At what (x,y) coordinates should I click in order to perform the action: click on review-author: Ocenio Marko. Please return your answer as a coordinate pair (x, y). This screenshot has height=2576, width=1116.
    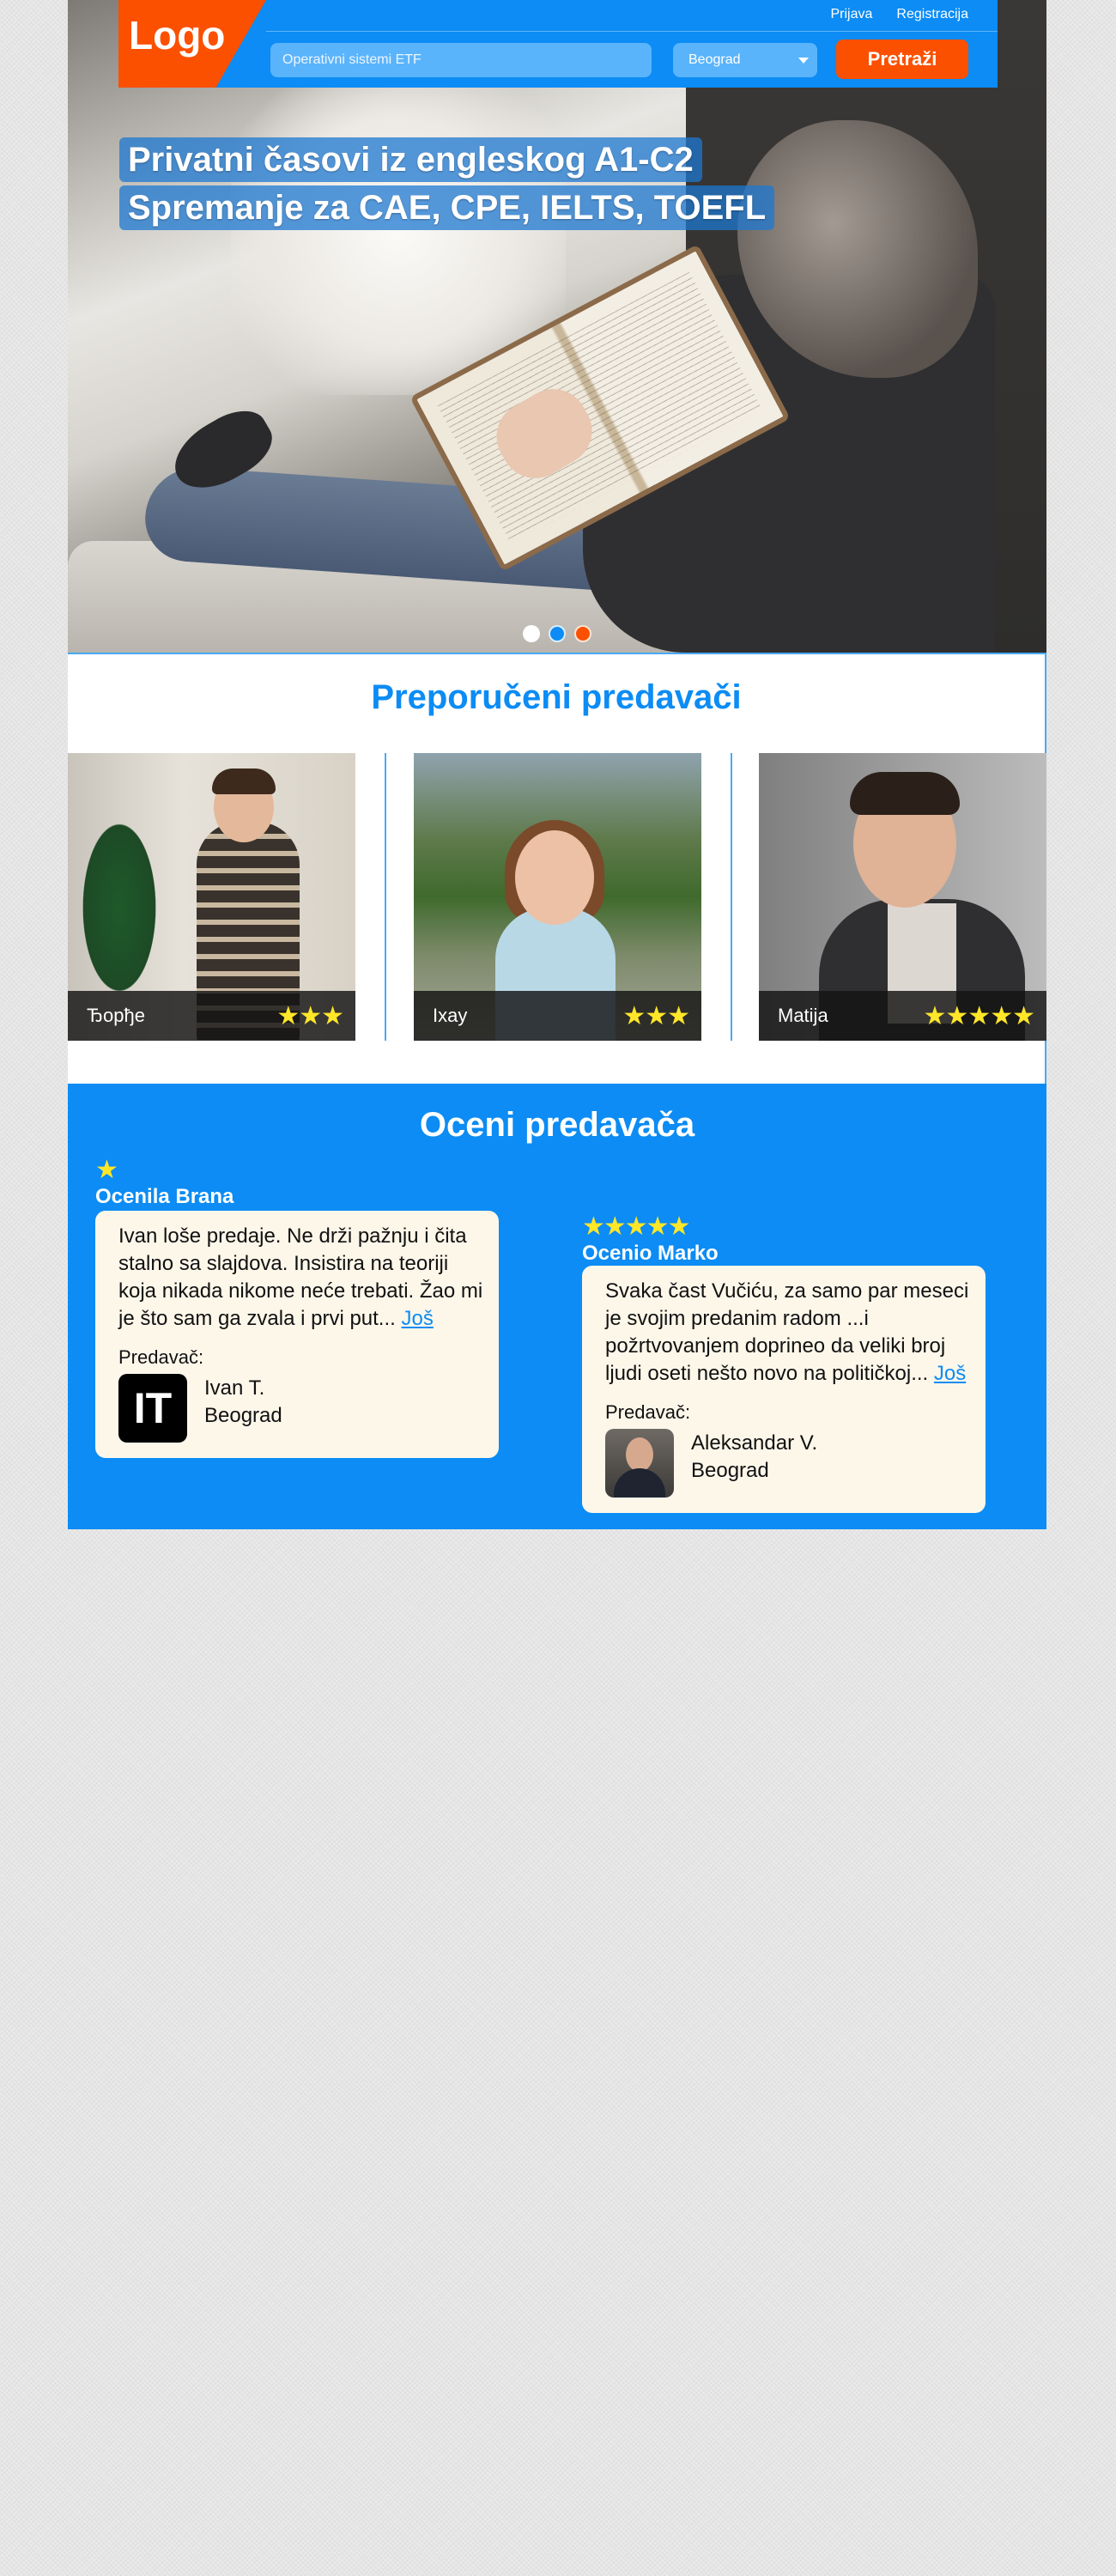
    Looking at the image, I should click on (650, 1254).